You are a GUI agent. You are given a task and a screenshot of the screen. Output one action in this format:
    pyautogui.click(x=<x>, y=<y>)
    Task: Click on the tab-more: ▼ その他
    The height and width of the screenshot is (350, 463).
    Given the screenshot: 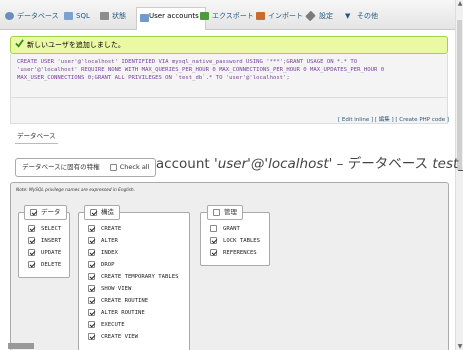 What is the action you would take?
    pyautogui.click(x=361, y=16)
    